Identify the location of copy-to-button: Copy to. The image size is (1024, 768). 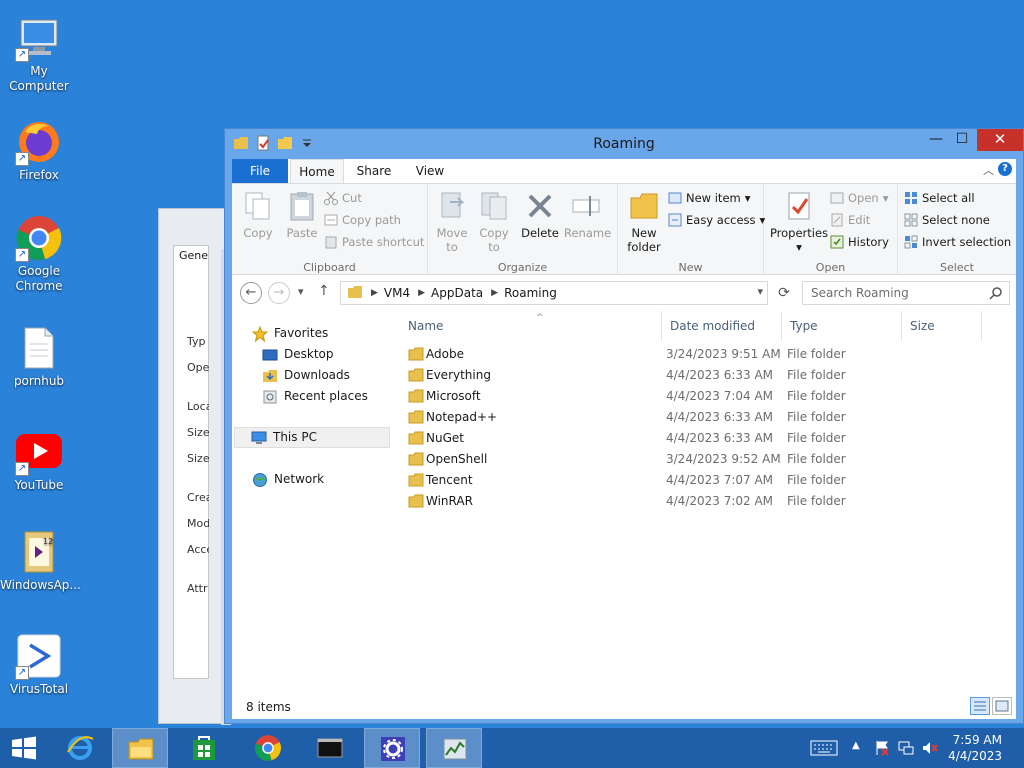
(494, 222).